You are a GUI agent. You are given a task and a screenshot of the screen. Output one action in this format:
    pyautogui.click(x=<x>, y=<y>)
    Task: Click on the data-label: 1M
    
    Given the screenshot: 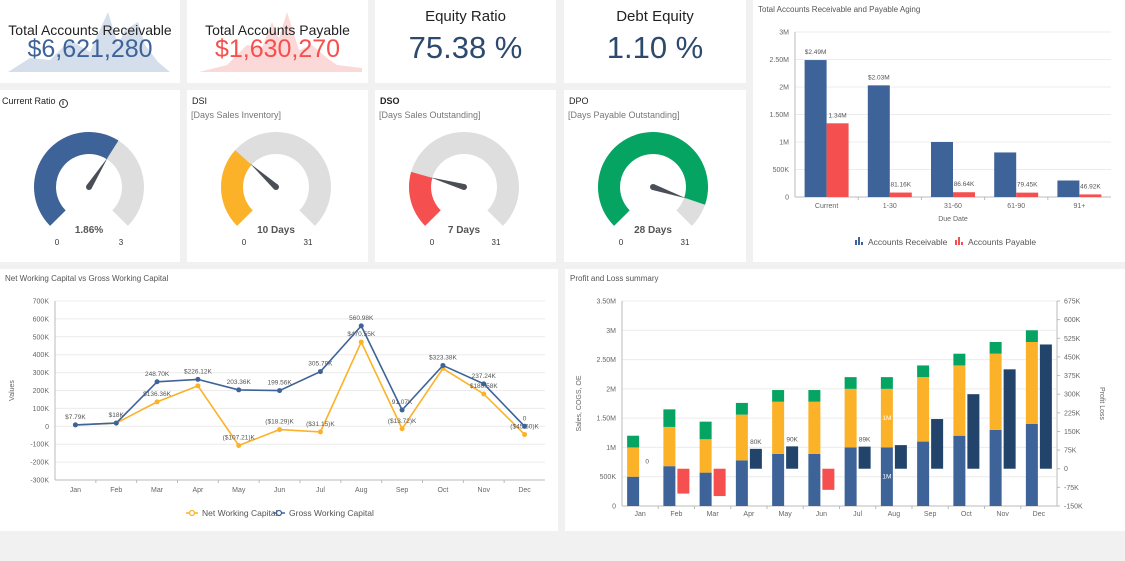 What is the action you would take?
    pyautogui.click(x=886, y=477)
    